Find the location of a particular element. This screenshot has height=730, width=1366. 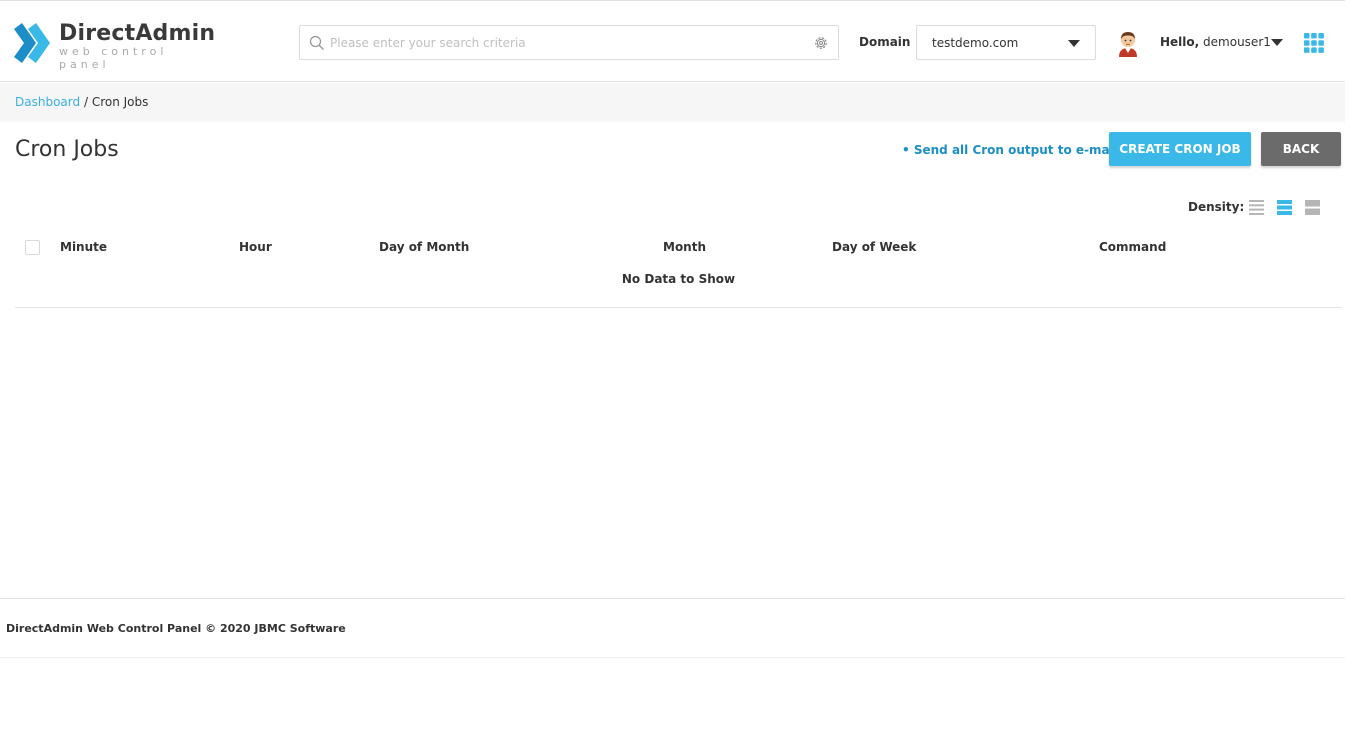

column-header-day-of-week: Day of Week is located at coordinates (874, 247).